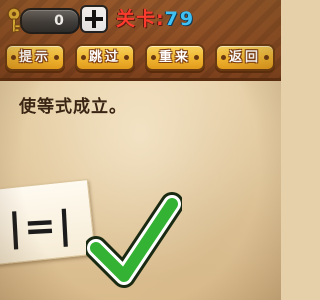 This screenshot has width=320, height=300. I want to click on level-indicator: 关卡:79, so click(155, 19).